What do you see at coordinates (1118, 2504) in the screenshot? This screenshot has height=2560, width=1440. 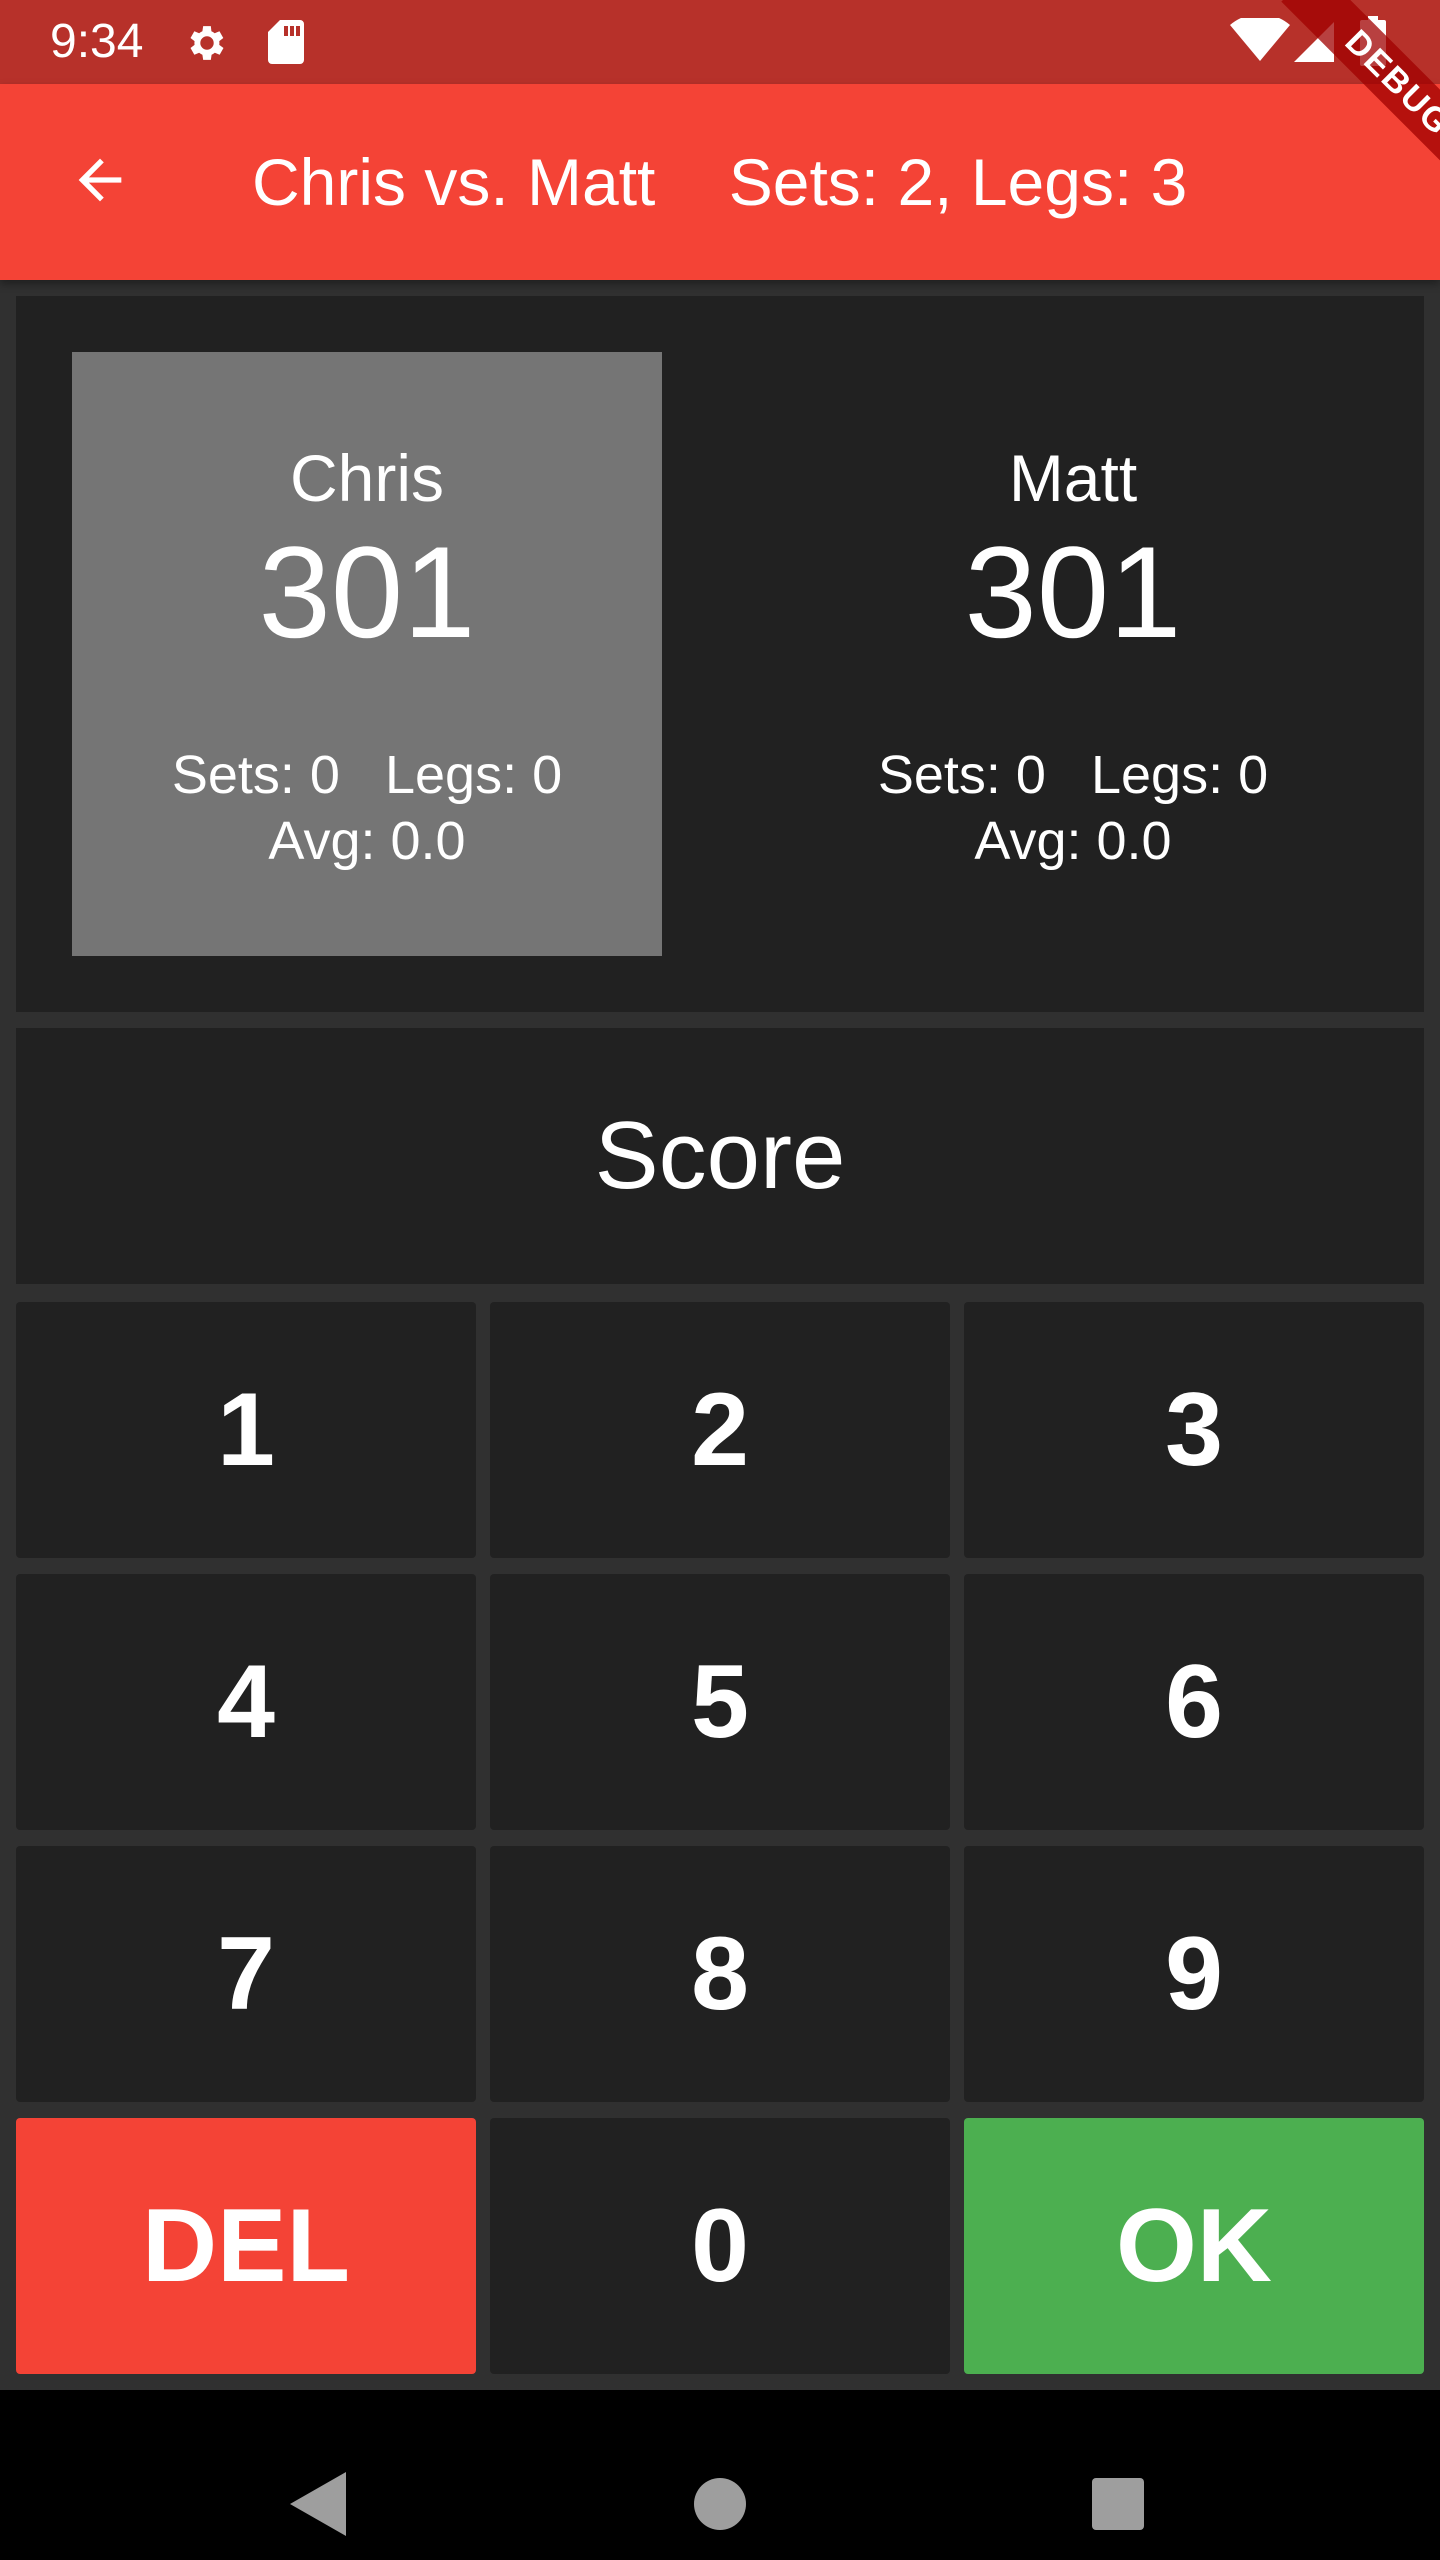 I see `nav-recents-icon` at bounding box center [1118, 2504].